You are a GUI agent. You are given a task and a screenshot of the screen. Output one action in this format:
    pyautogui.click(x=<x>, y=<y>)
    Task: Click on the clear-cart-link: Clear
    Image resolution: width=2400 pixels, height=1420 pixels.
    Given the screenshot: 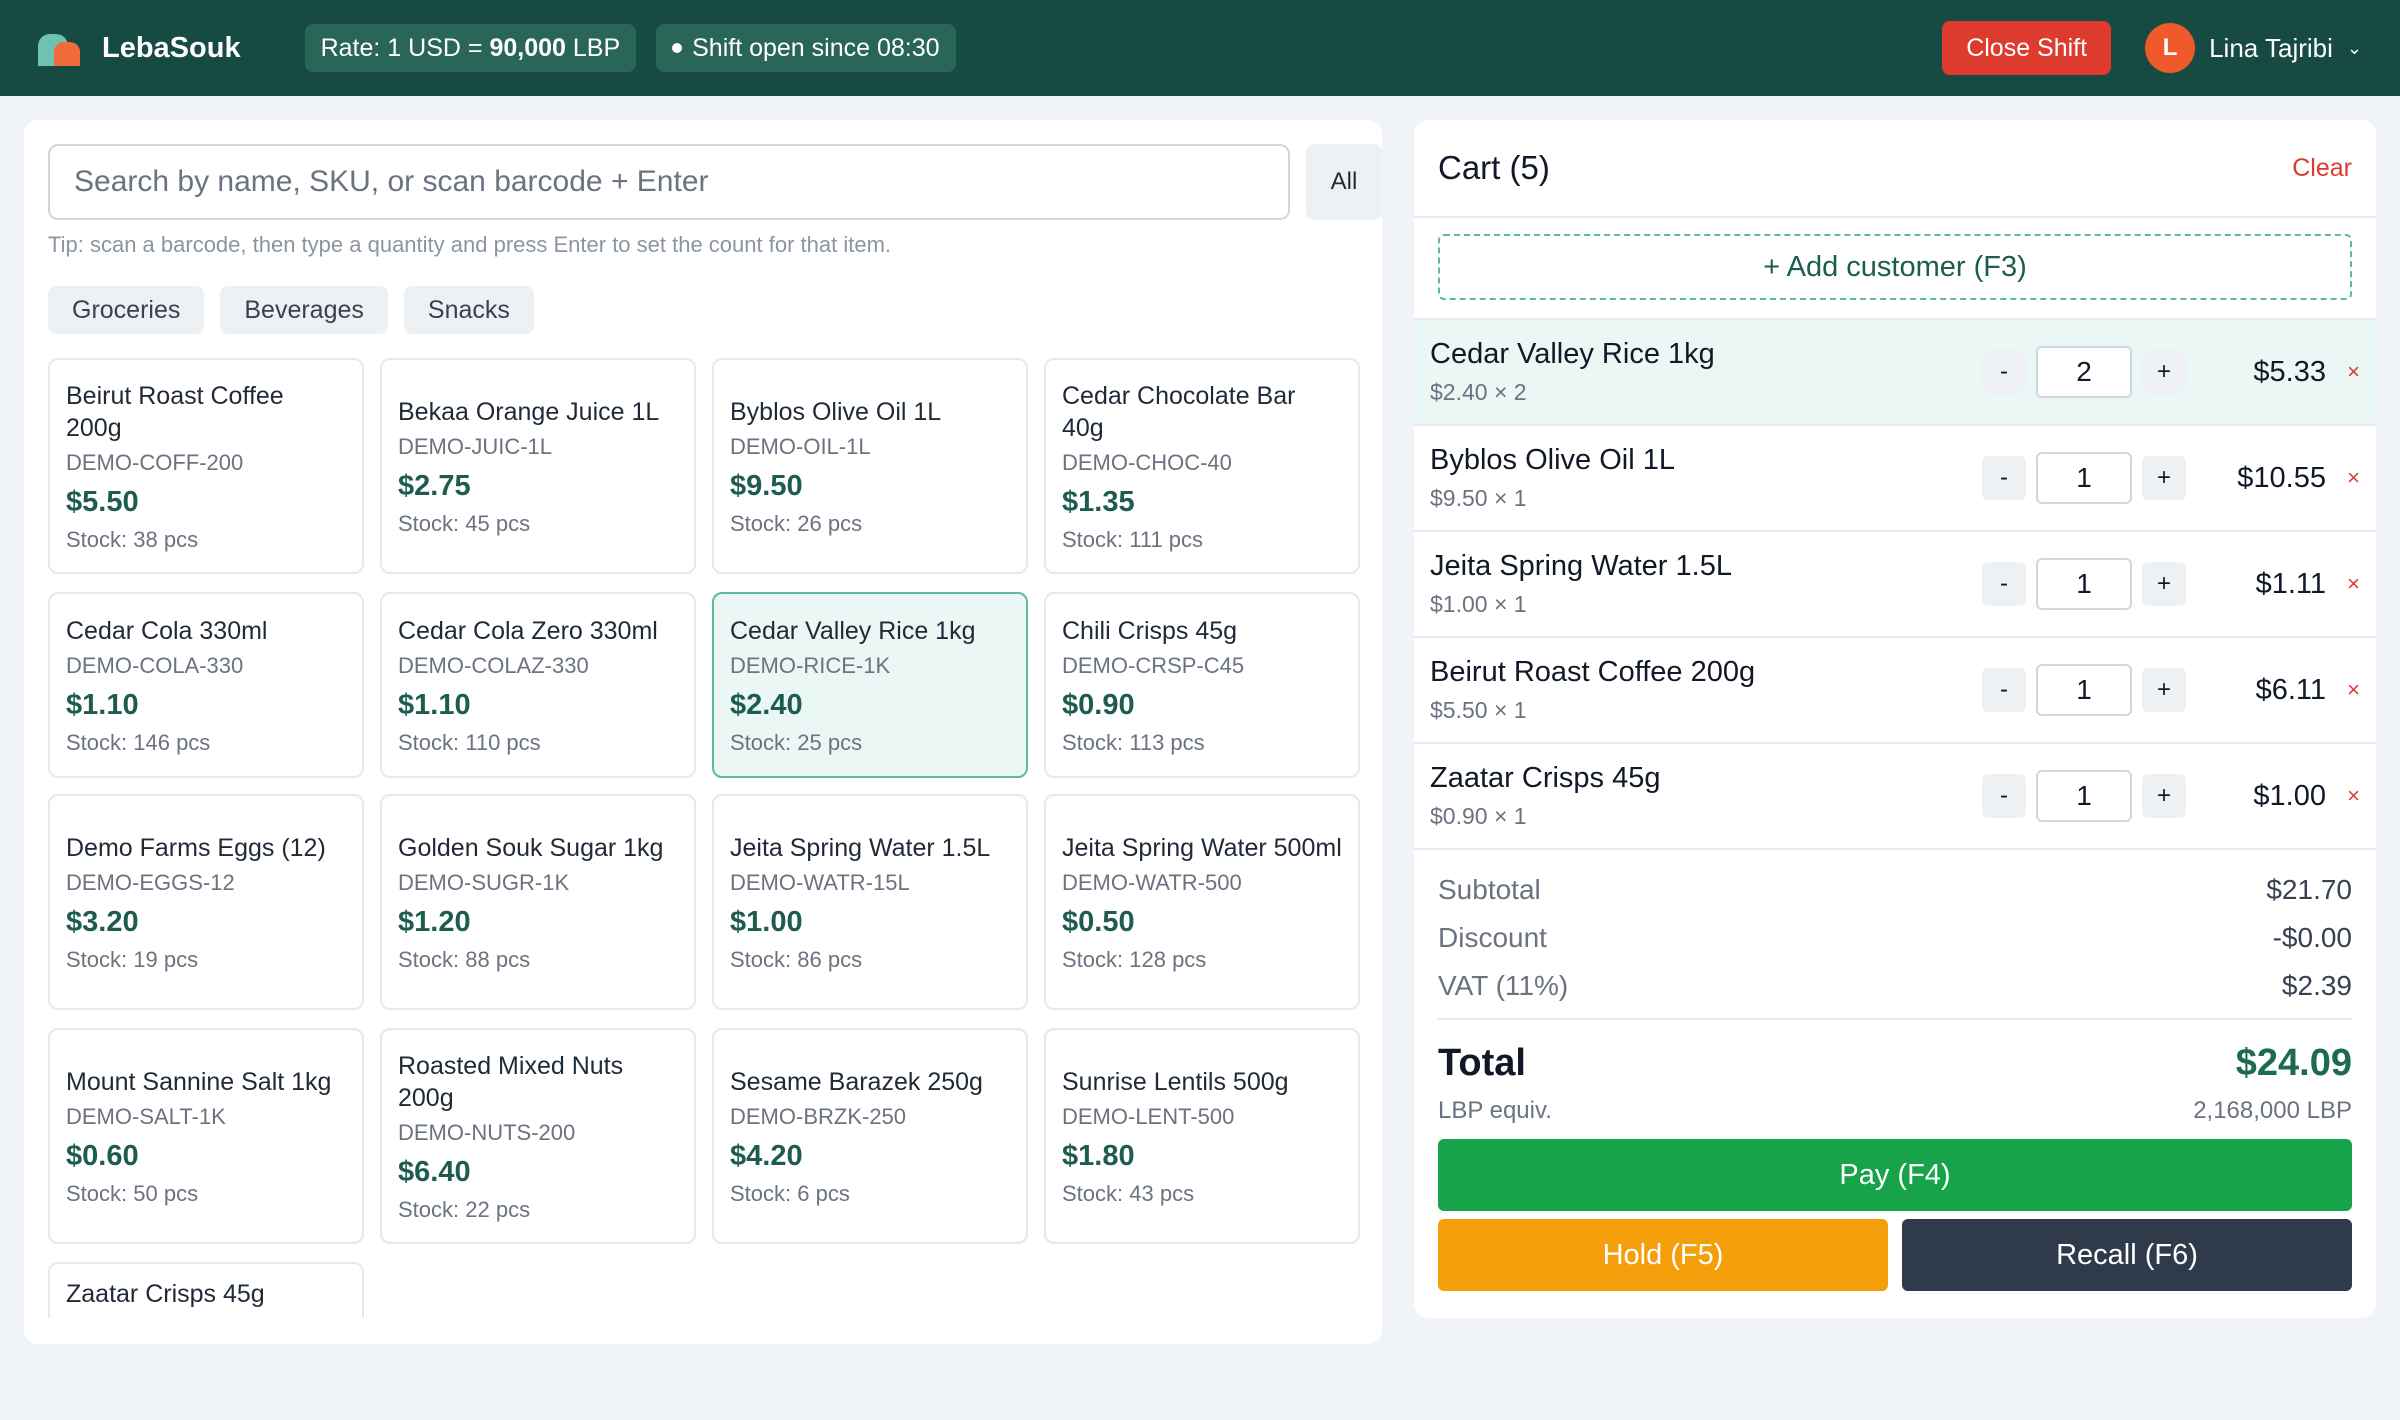 What is the action you would take?
    pyautogui.click(x=2322, y=168)
    